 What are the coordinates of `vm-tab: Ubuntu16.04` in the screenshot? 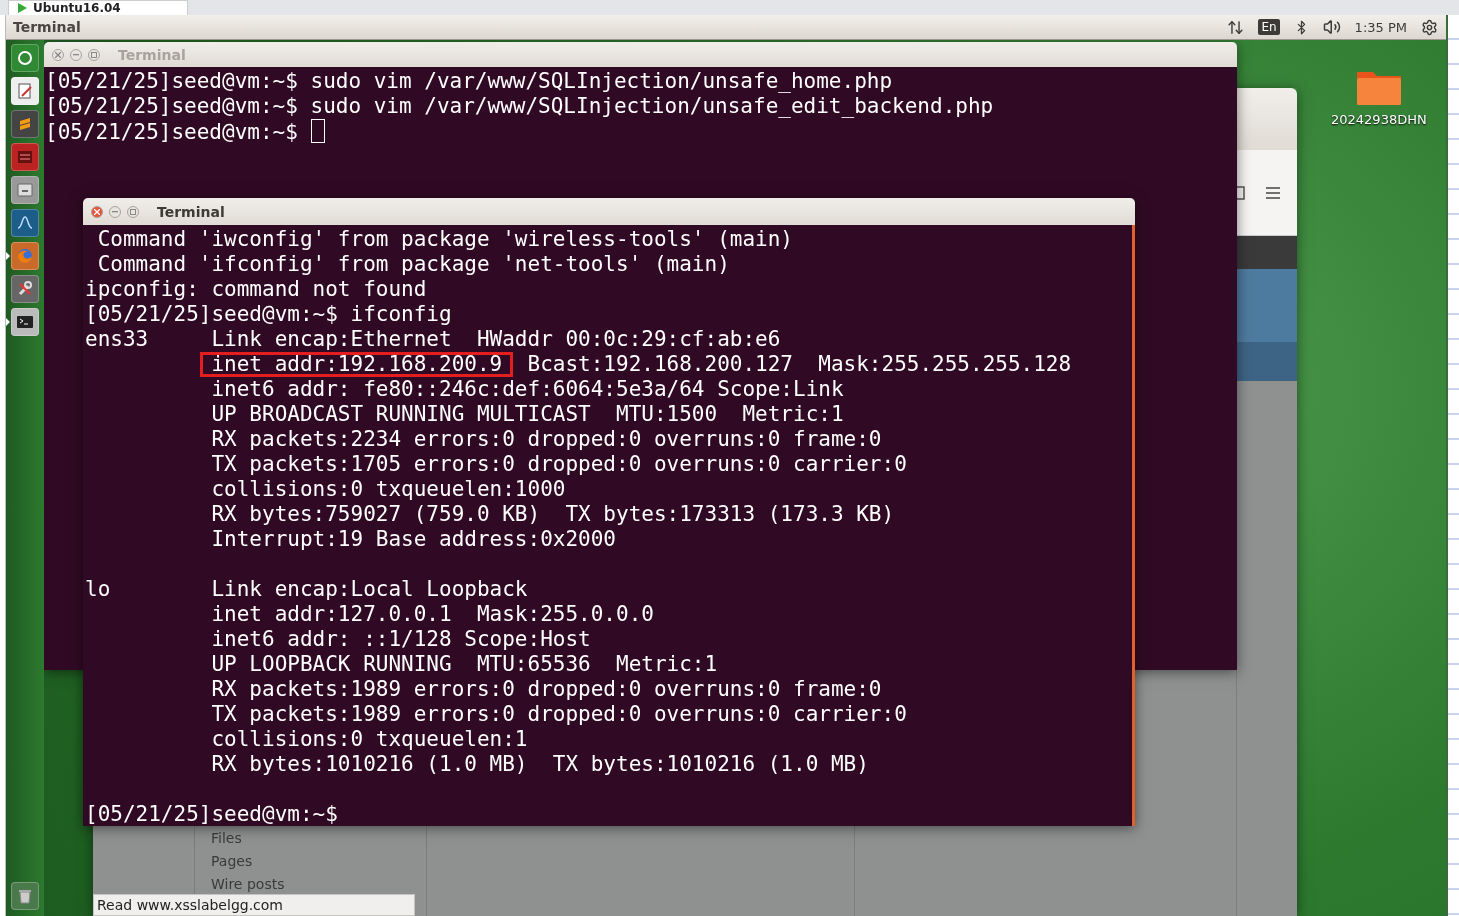 It's located at (98, 7).